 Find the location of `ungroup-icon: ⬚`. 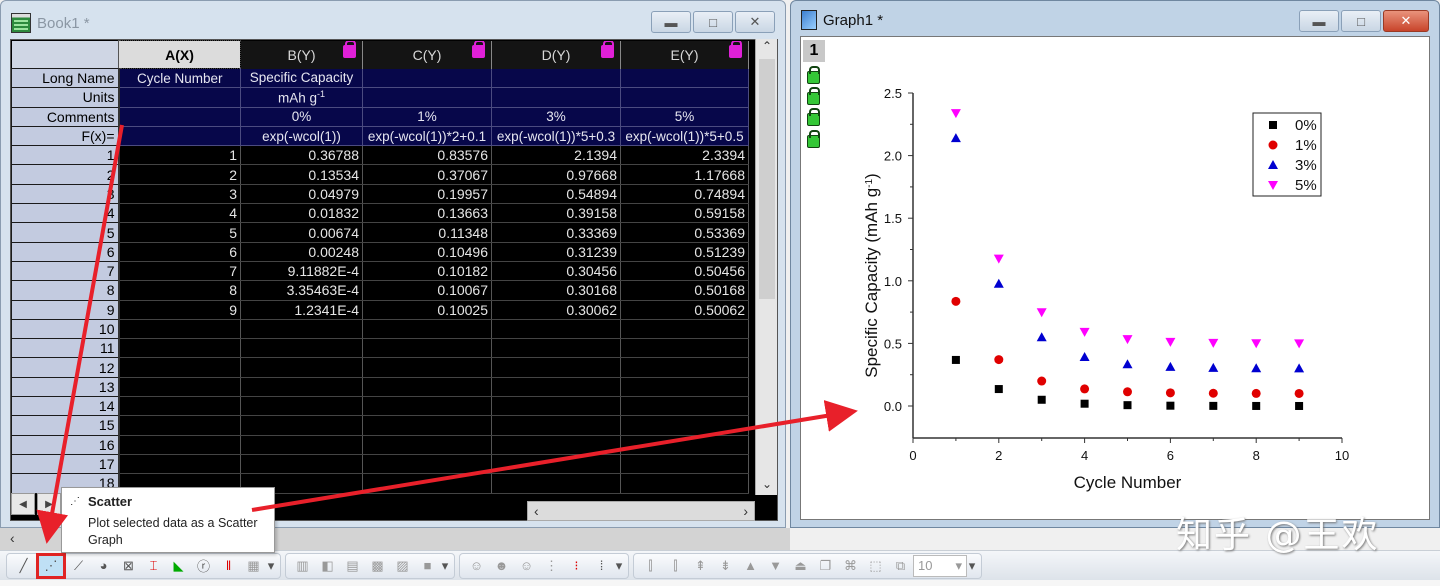

ungroup-icon: ⬚ is located at coordinates (875, 566).